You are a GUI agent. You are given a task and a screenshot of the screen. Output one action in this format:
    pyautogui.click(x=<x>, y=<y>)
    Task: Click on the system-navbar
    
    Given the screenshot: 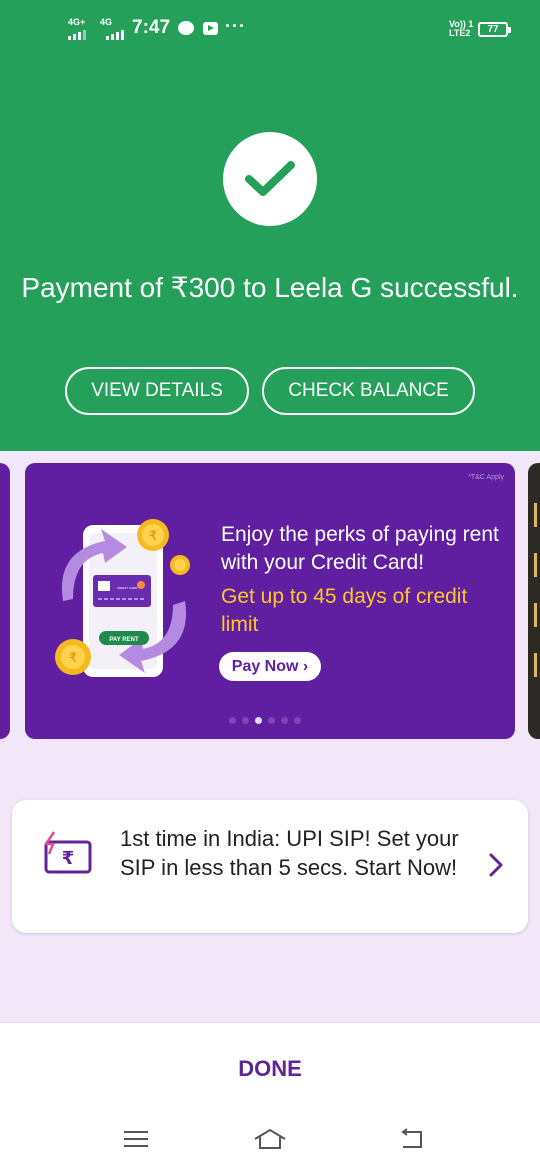 What is the action you would take?
    pyautogui.click(x=270, y=1142)
    